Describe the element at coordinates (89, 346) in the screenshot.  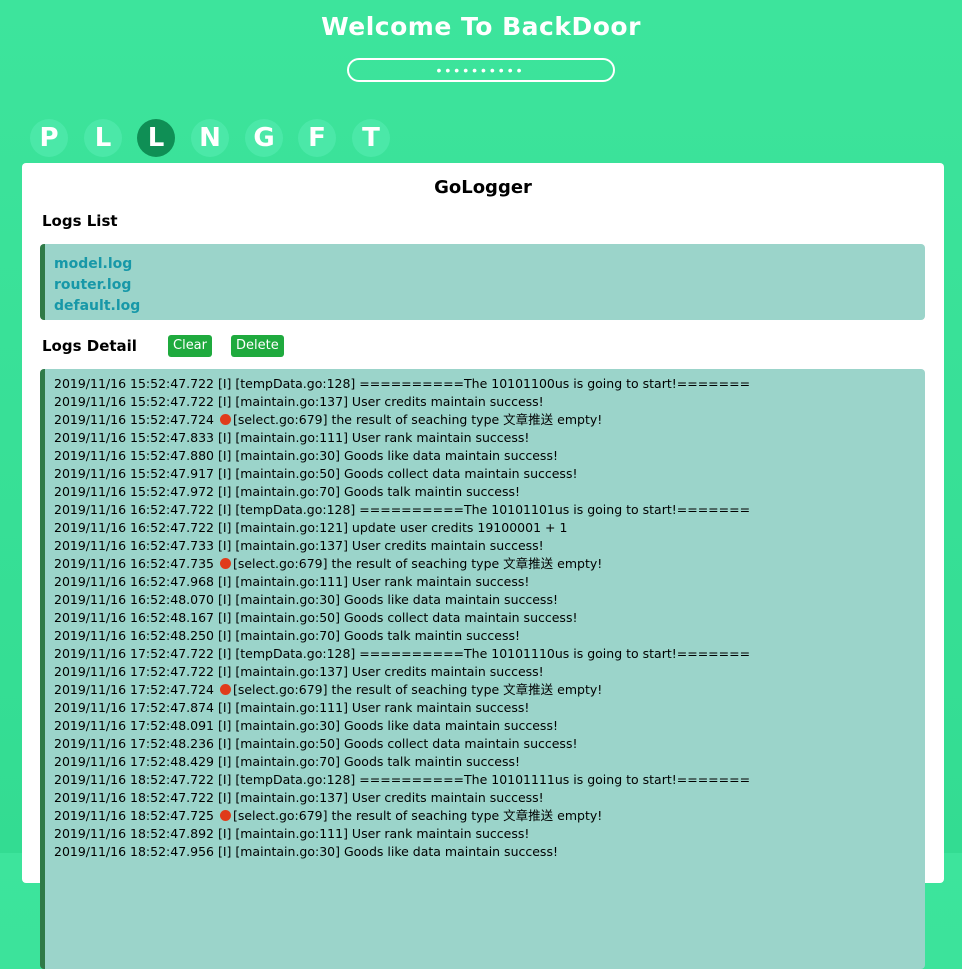
I see `logs-detail-label: Logs Detail` at that location.